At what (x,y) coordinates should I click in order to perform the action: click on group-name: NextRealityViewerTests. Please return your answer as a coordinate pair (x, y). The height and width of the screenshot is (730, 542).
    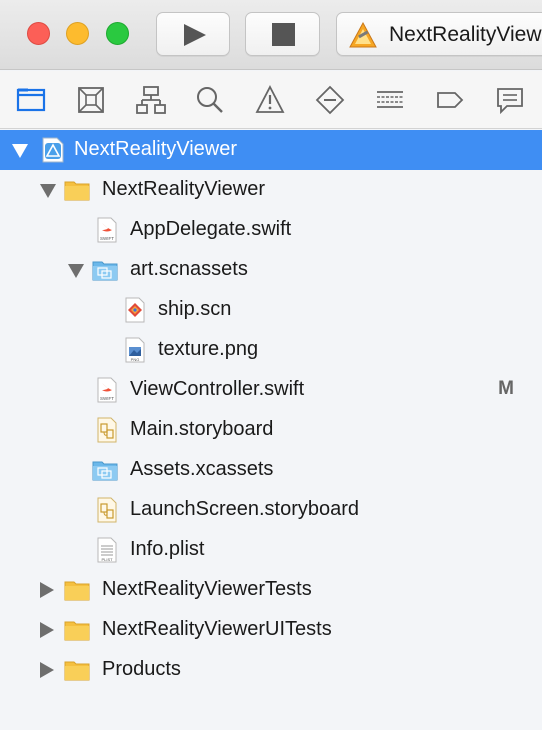
    Looking at the image, I should click on (207, 589).